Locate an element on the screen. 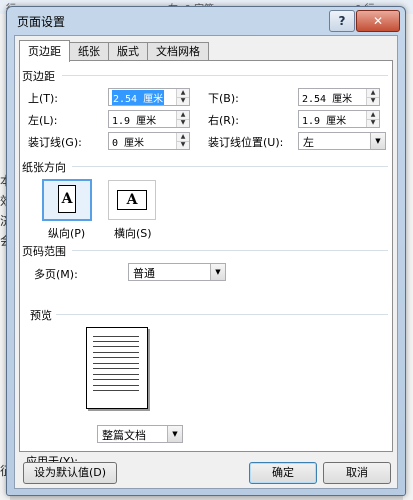  cancel-button: 取消 is located at coordinates (357, 473).